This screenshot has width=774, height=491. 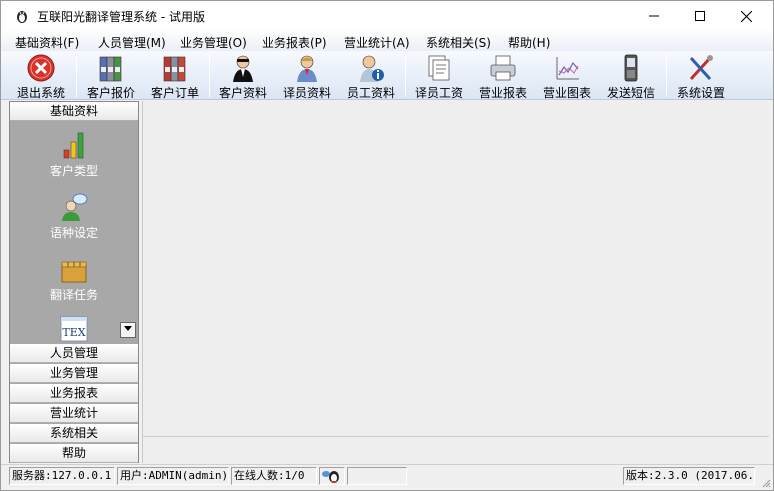 I want to click on resize-grip-icon, so click(x=766, y=483).